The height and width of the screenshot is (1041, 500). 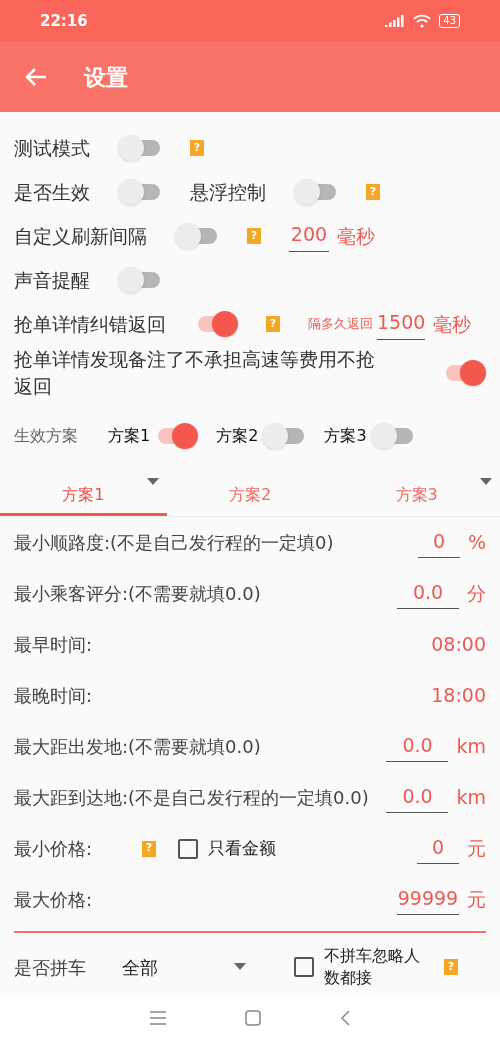 I want to click on form-label: 最晚时间:, so click(x=54, y=696).